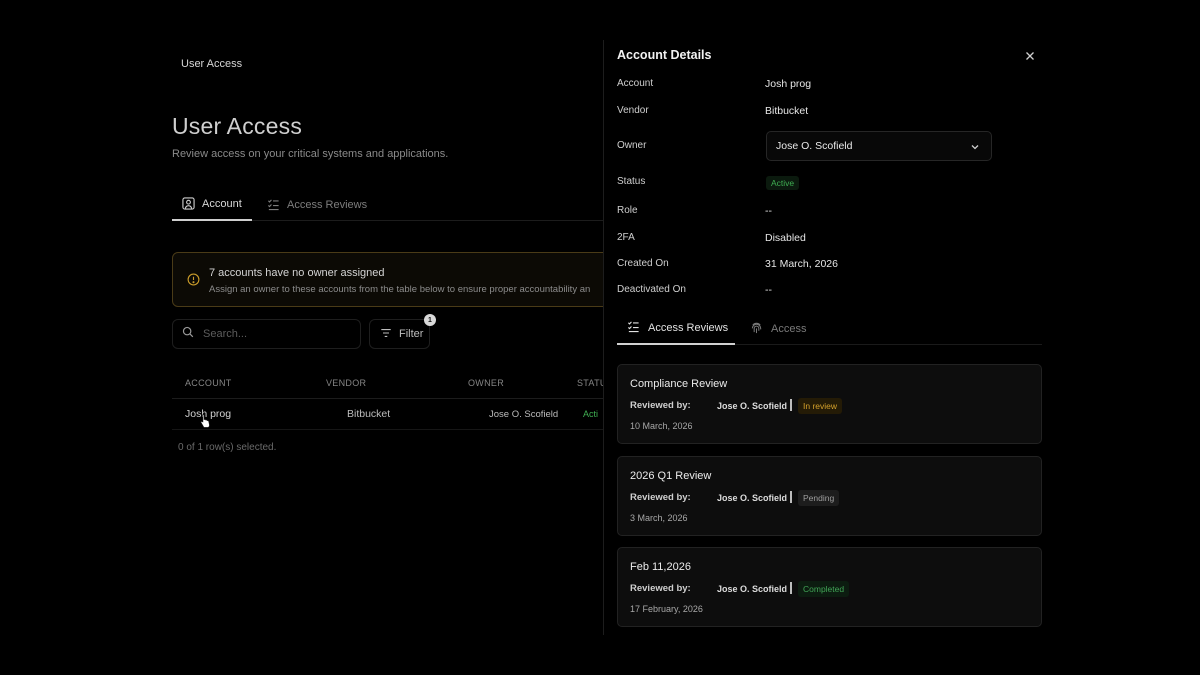 The height and width of the screenshot is (675, 1200). What do you see at coordinates (273, 334) in the screenshot?
I see `search-input` at bounding box center [273, 334].